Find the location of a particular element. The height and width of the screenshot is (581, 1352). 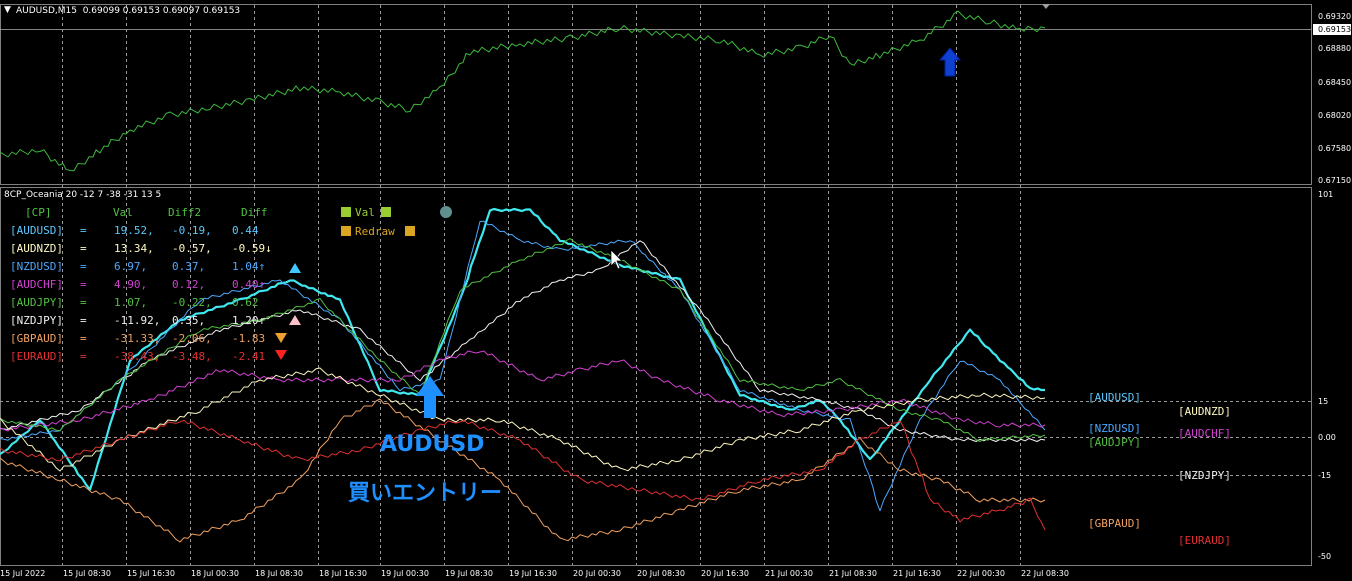

time-label: 15 Jul 2022 is located at coordinates (23, 573).